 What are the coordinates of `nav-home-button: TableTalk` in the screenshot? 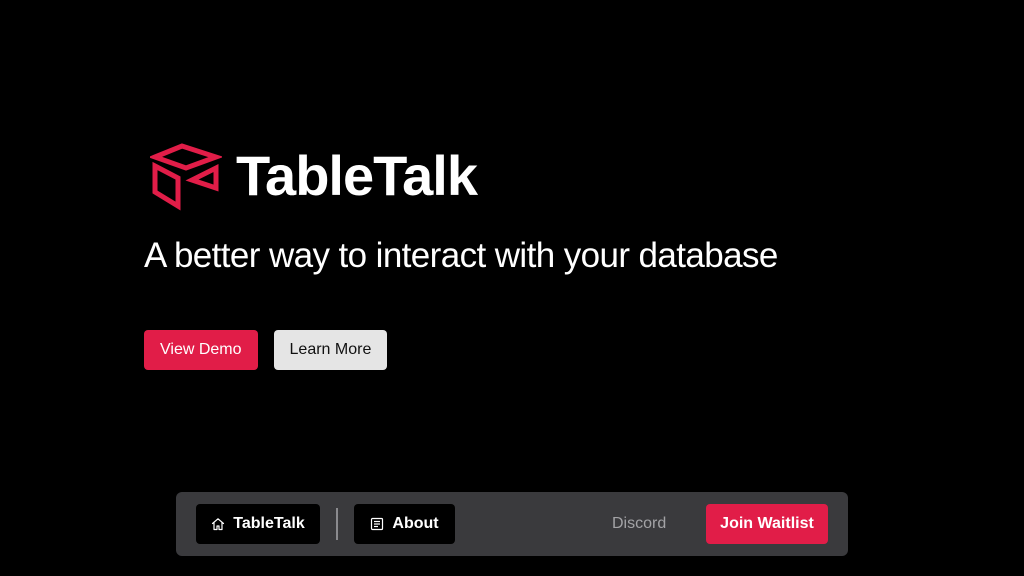 It's located at (258, 524).